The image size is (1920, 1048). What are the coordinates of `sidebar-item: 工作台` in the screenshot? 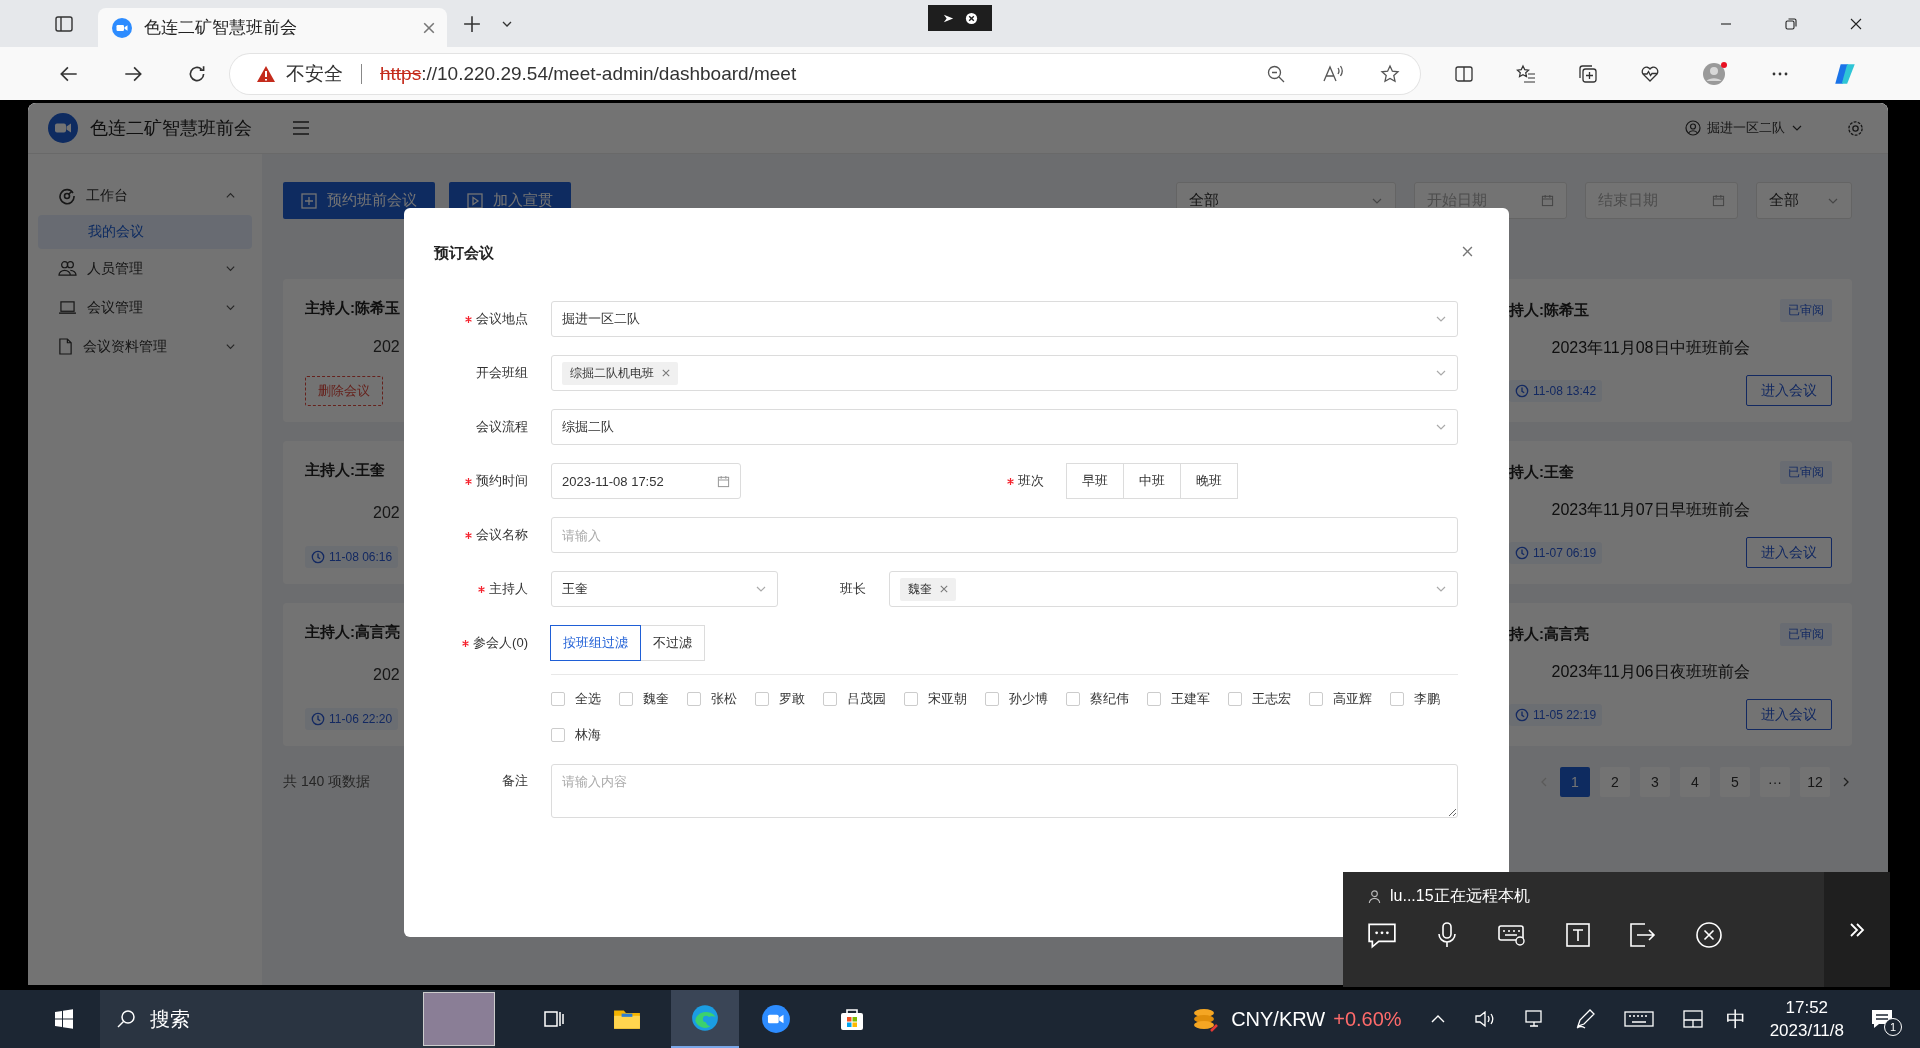 It's located at (145, 195).